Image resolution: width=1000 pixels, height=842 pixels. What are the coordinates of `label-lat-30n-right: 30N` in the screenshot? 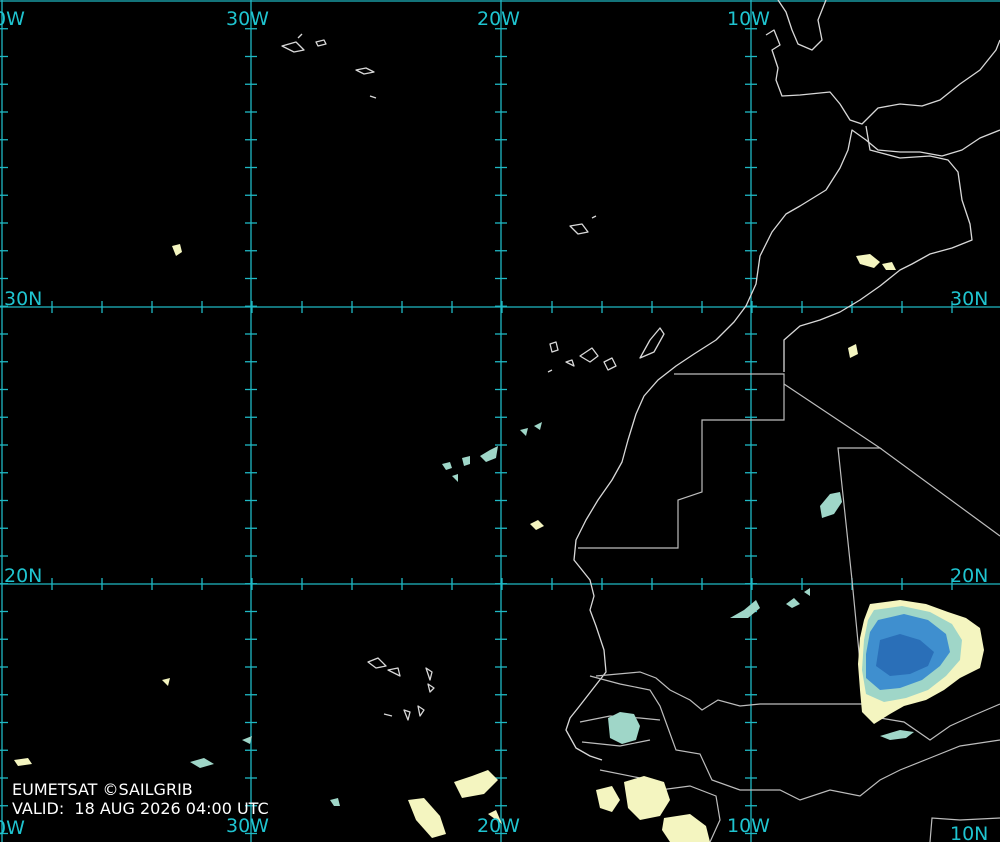 It's located at (969, 299).